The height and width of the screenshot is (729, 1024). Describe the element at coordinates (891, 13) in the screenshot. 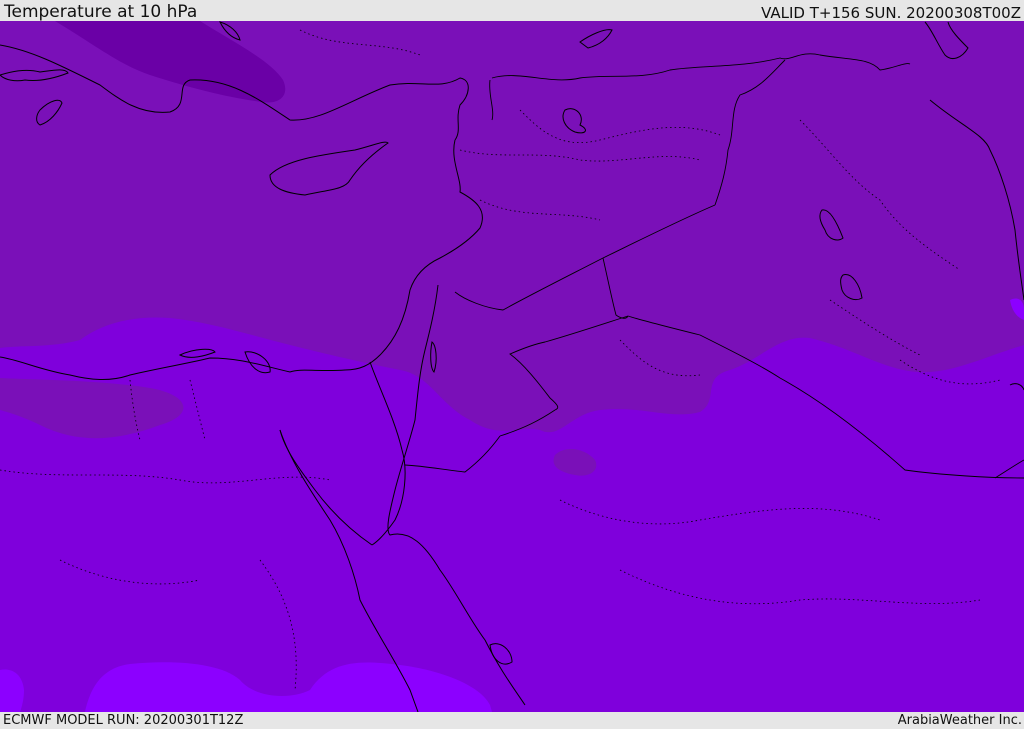

I see `valid-time: VALID T+156 SUN. 20200308T00Z` at that location.